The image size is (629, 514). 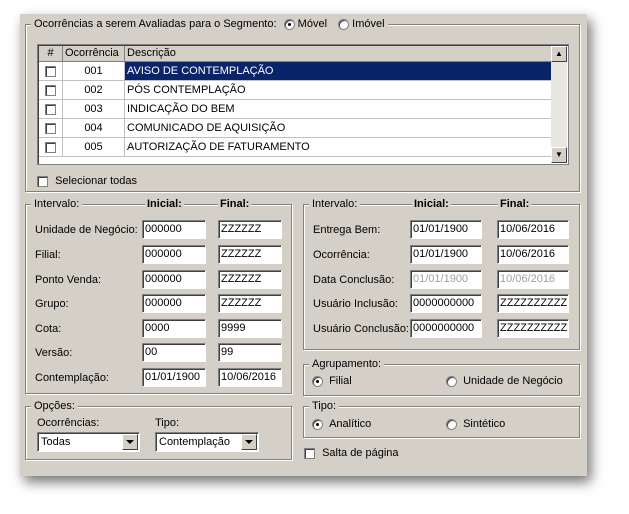 What do you see at coordinates (42, 181) in the screenshot?
I see `select-all-checkbox` at bounding box center [42, 181].